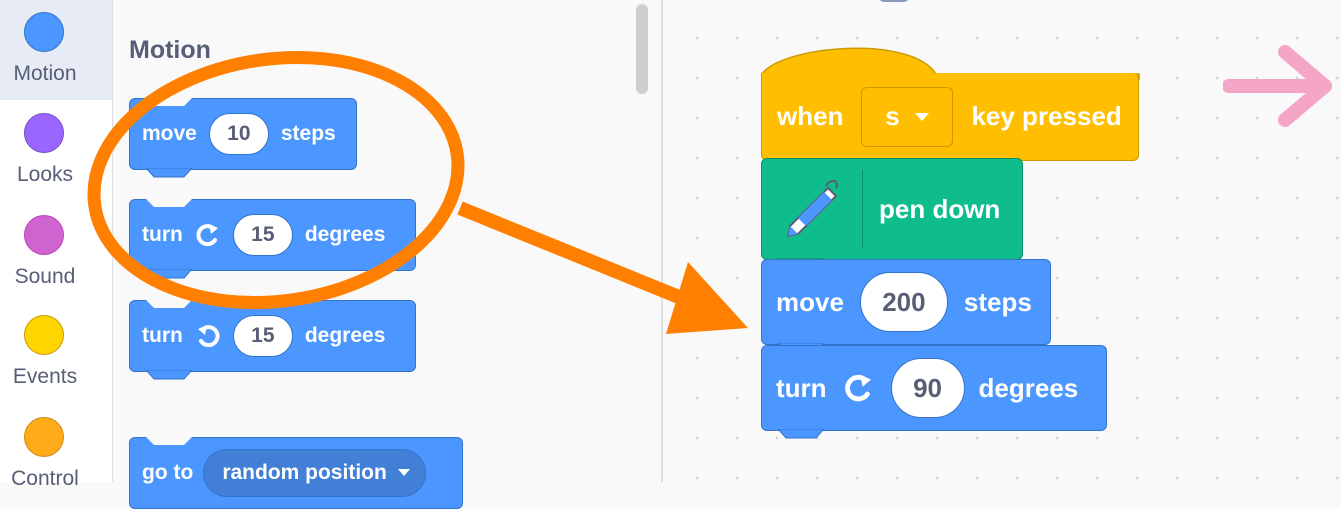  What do you see at coordinates (894, 1) in the screenshot?
I see `workspace-top-edge-element` at bounding box center [894, 1].